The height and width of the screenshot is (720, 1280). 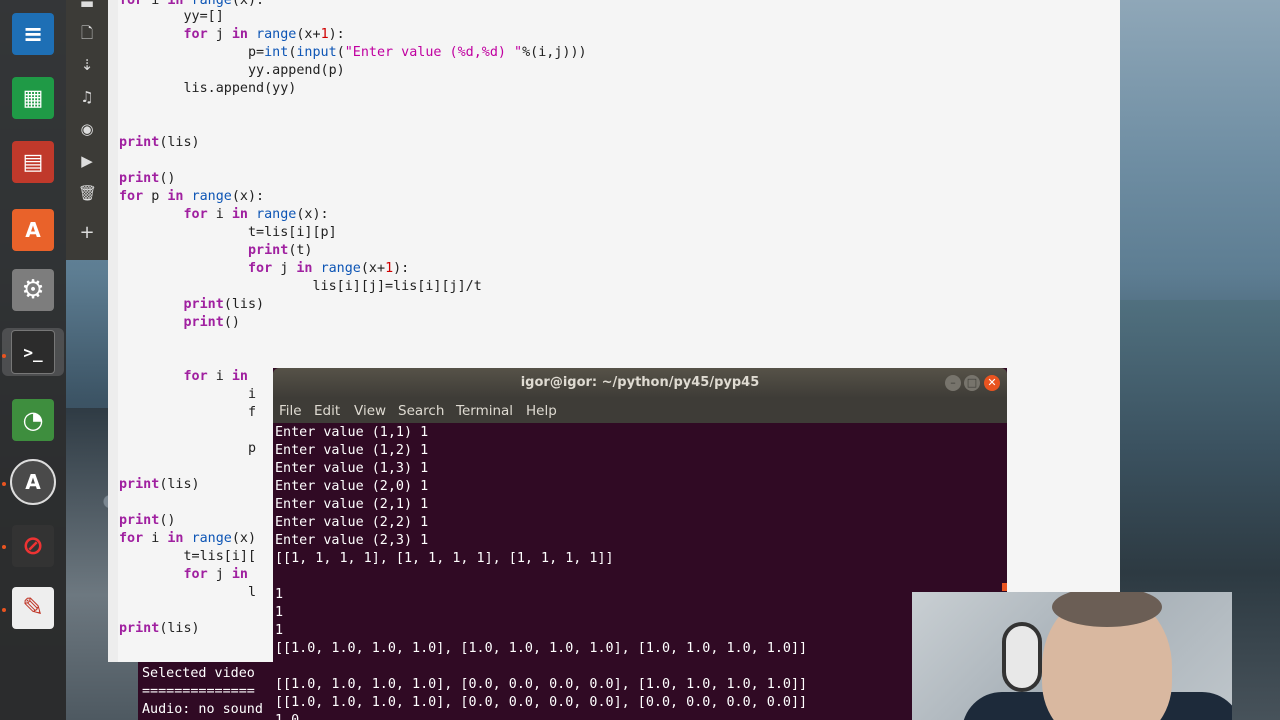 What do you see at coordinates (287, 716) in the screenshot?
I see `terminal-line: 1.0` at bounding box center [287, 716].